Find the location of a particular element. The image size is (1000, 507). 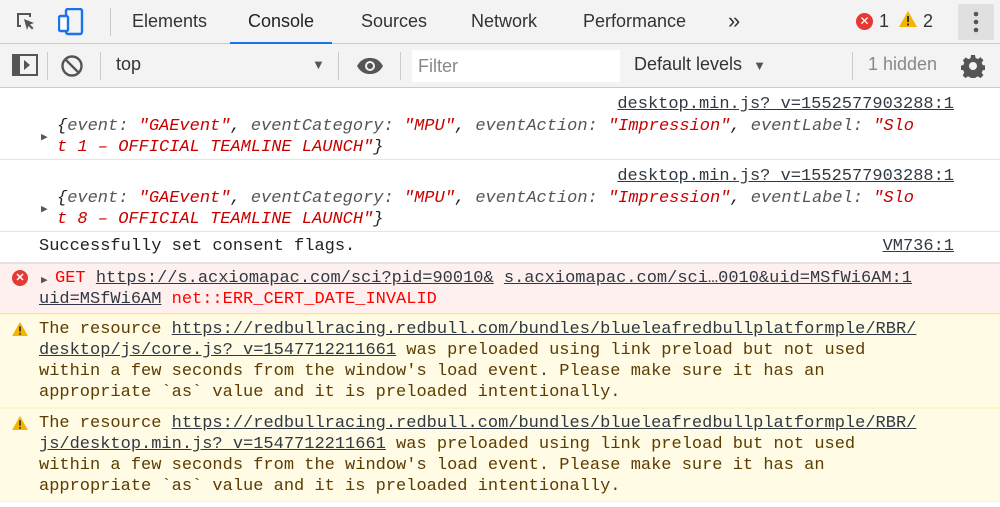

kebab-icon is located at coordinates (976, 22).